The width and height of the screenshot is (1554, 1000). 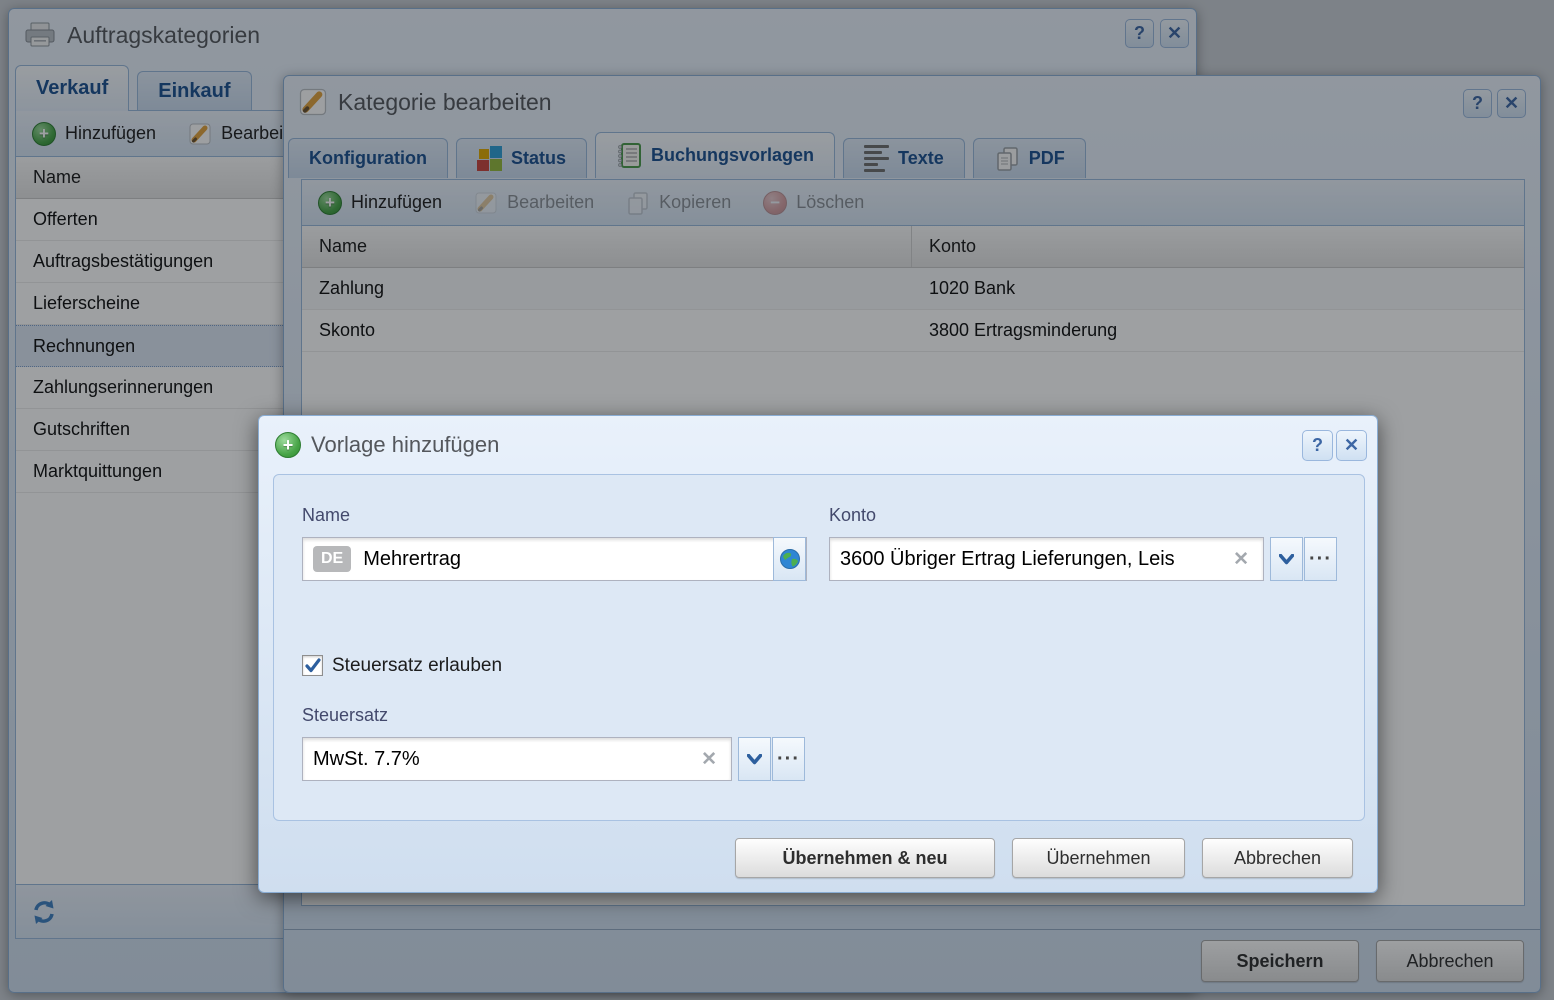 What do you see at coordinates (1317, 445) in the screenshot?
I see `help-icon: ?` at bounding box center [1317, 445].